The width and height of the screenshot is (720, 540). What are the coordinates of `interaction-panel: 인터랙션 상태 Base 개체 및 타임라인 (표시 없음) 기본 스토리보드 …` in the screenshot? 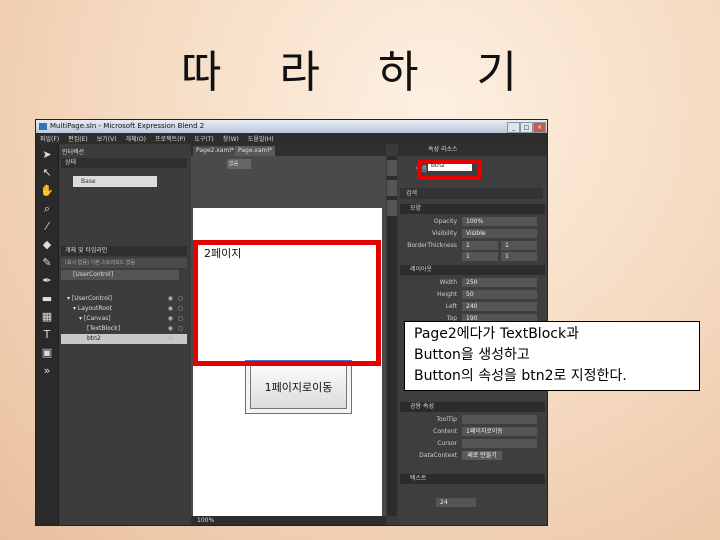 It's located at (124, 334).